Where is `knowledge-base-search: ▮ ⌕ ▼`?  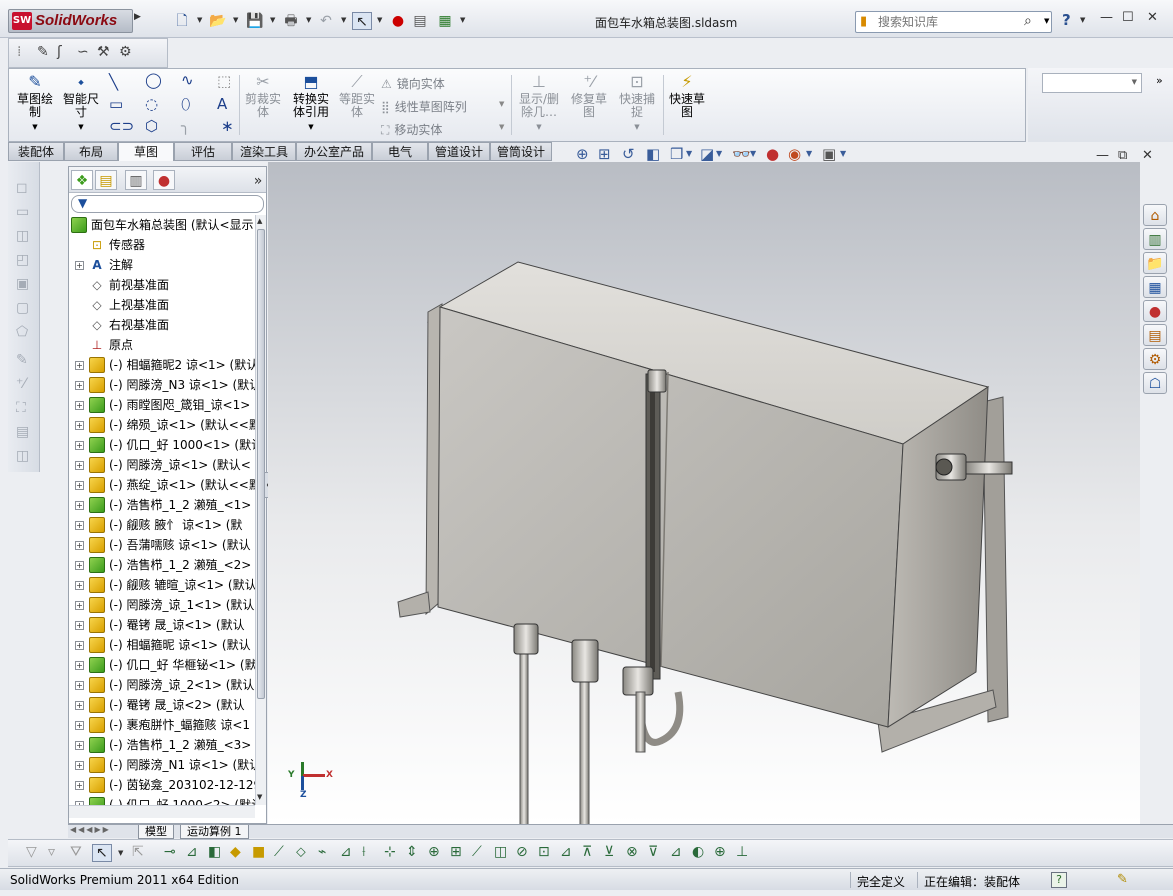 knowledge-base-search: ▮ ⌕ ▼ is located at coordinates (953, 22).